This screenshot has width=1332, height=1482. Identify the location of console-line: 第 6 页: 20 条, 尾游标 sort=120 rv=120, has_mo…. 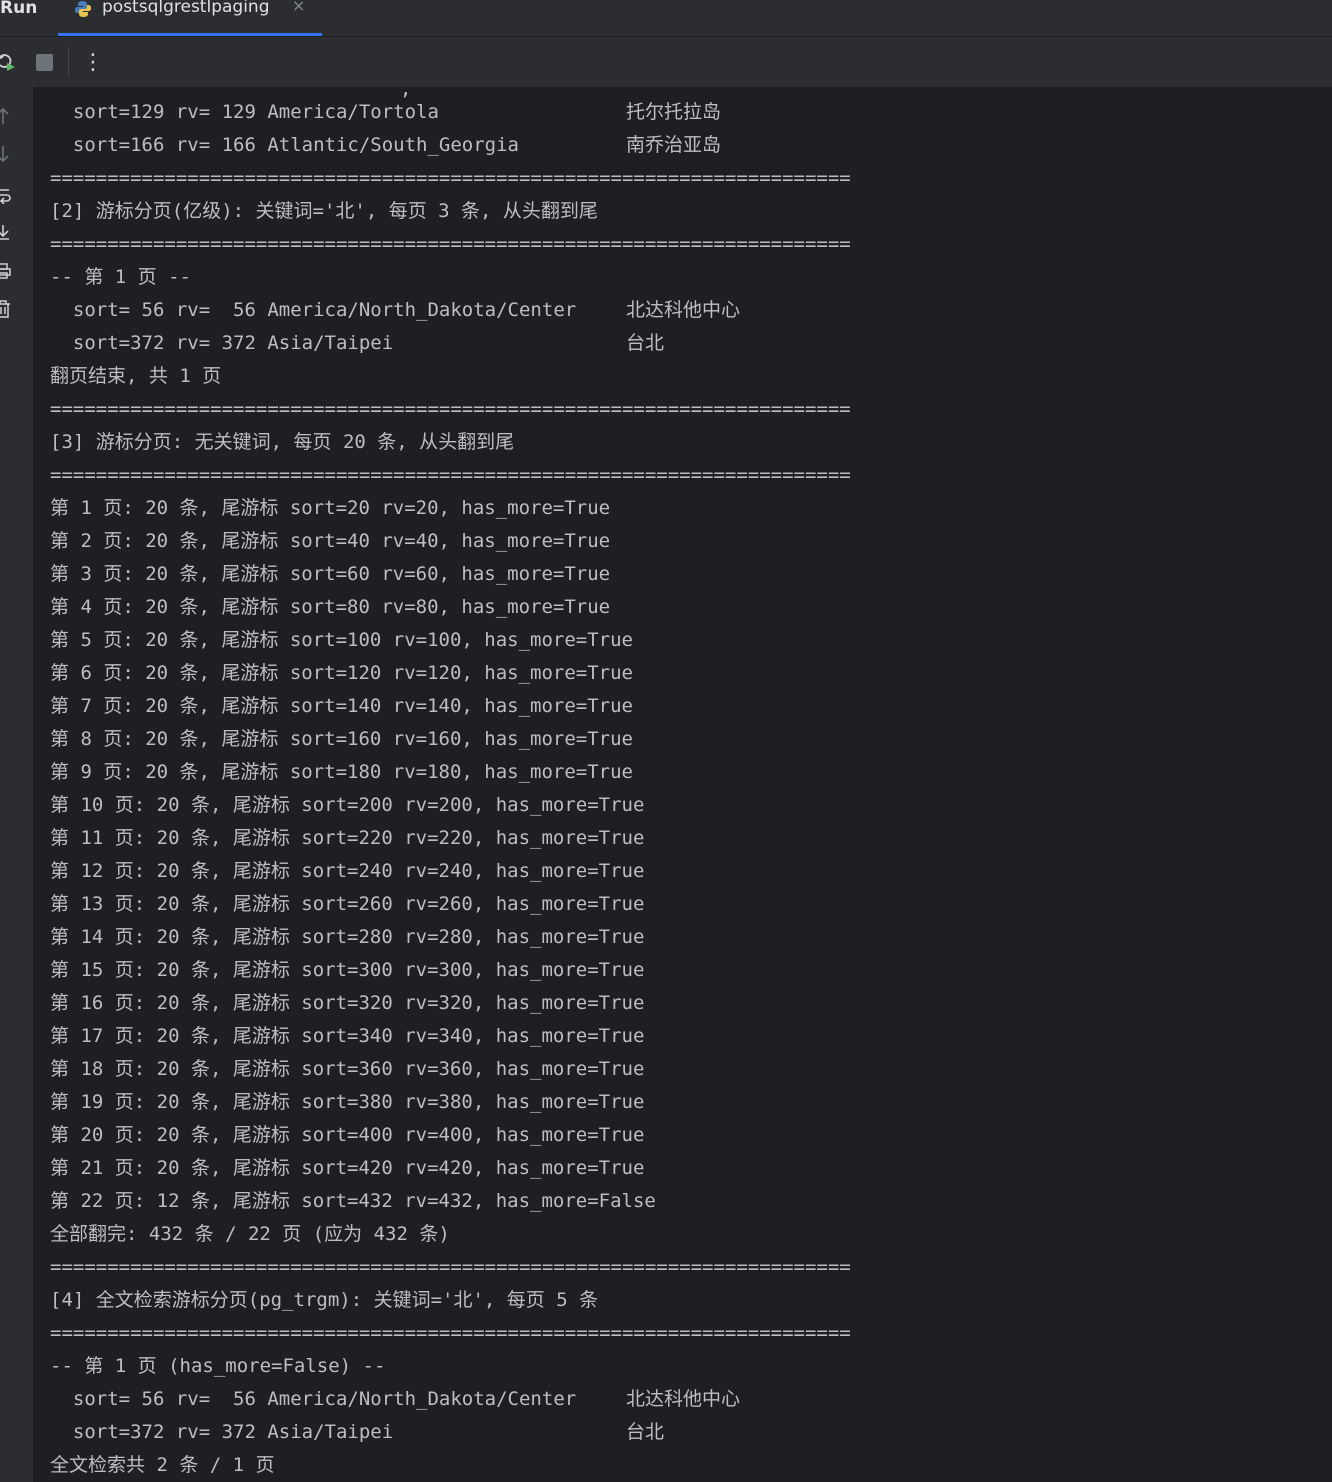
(341, 673).